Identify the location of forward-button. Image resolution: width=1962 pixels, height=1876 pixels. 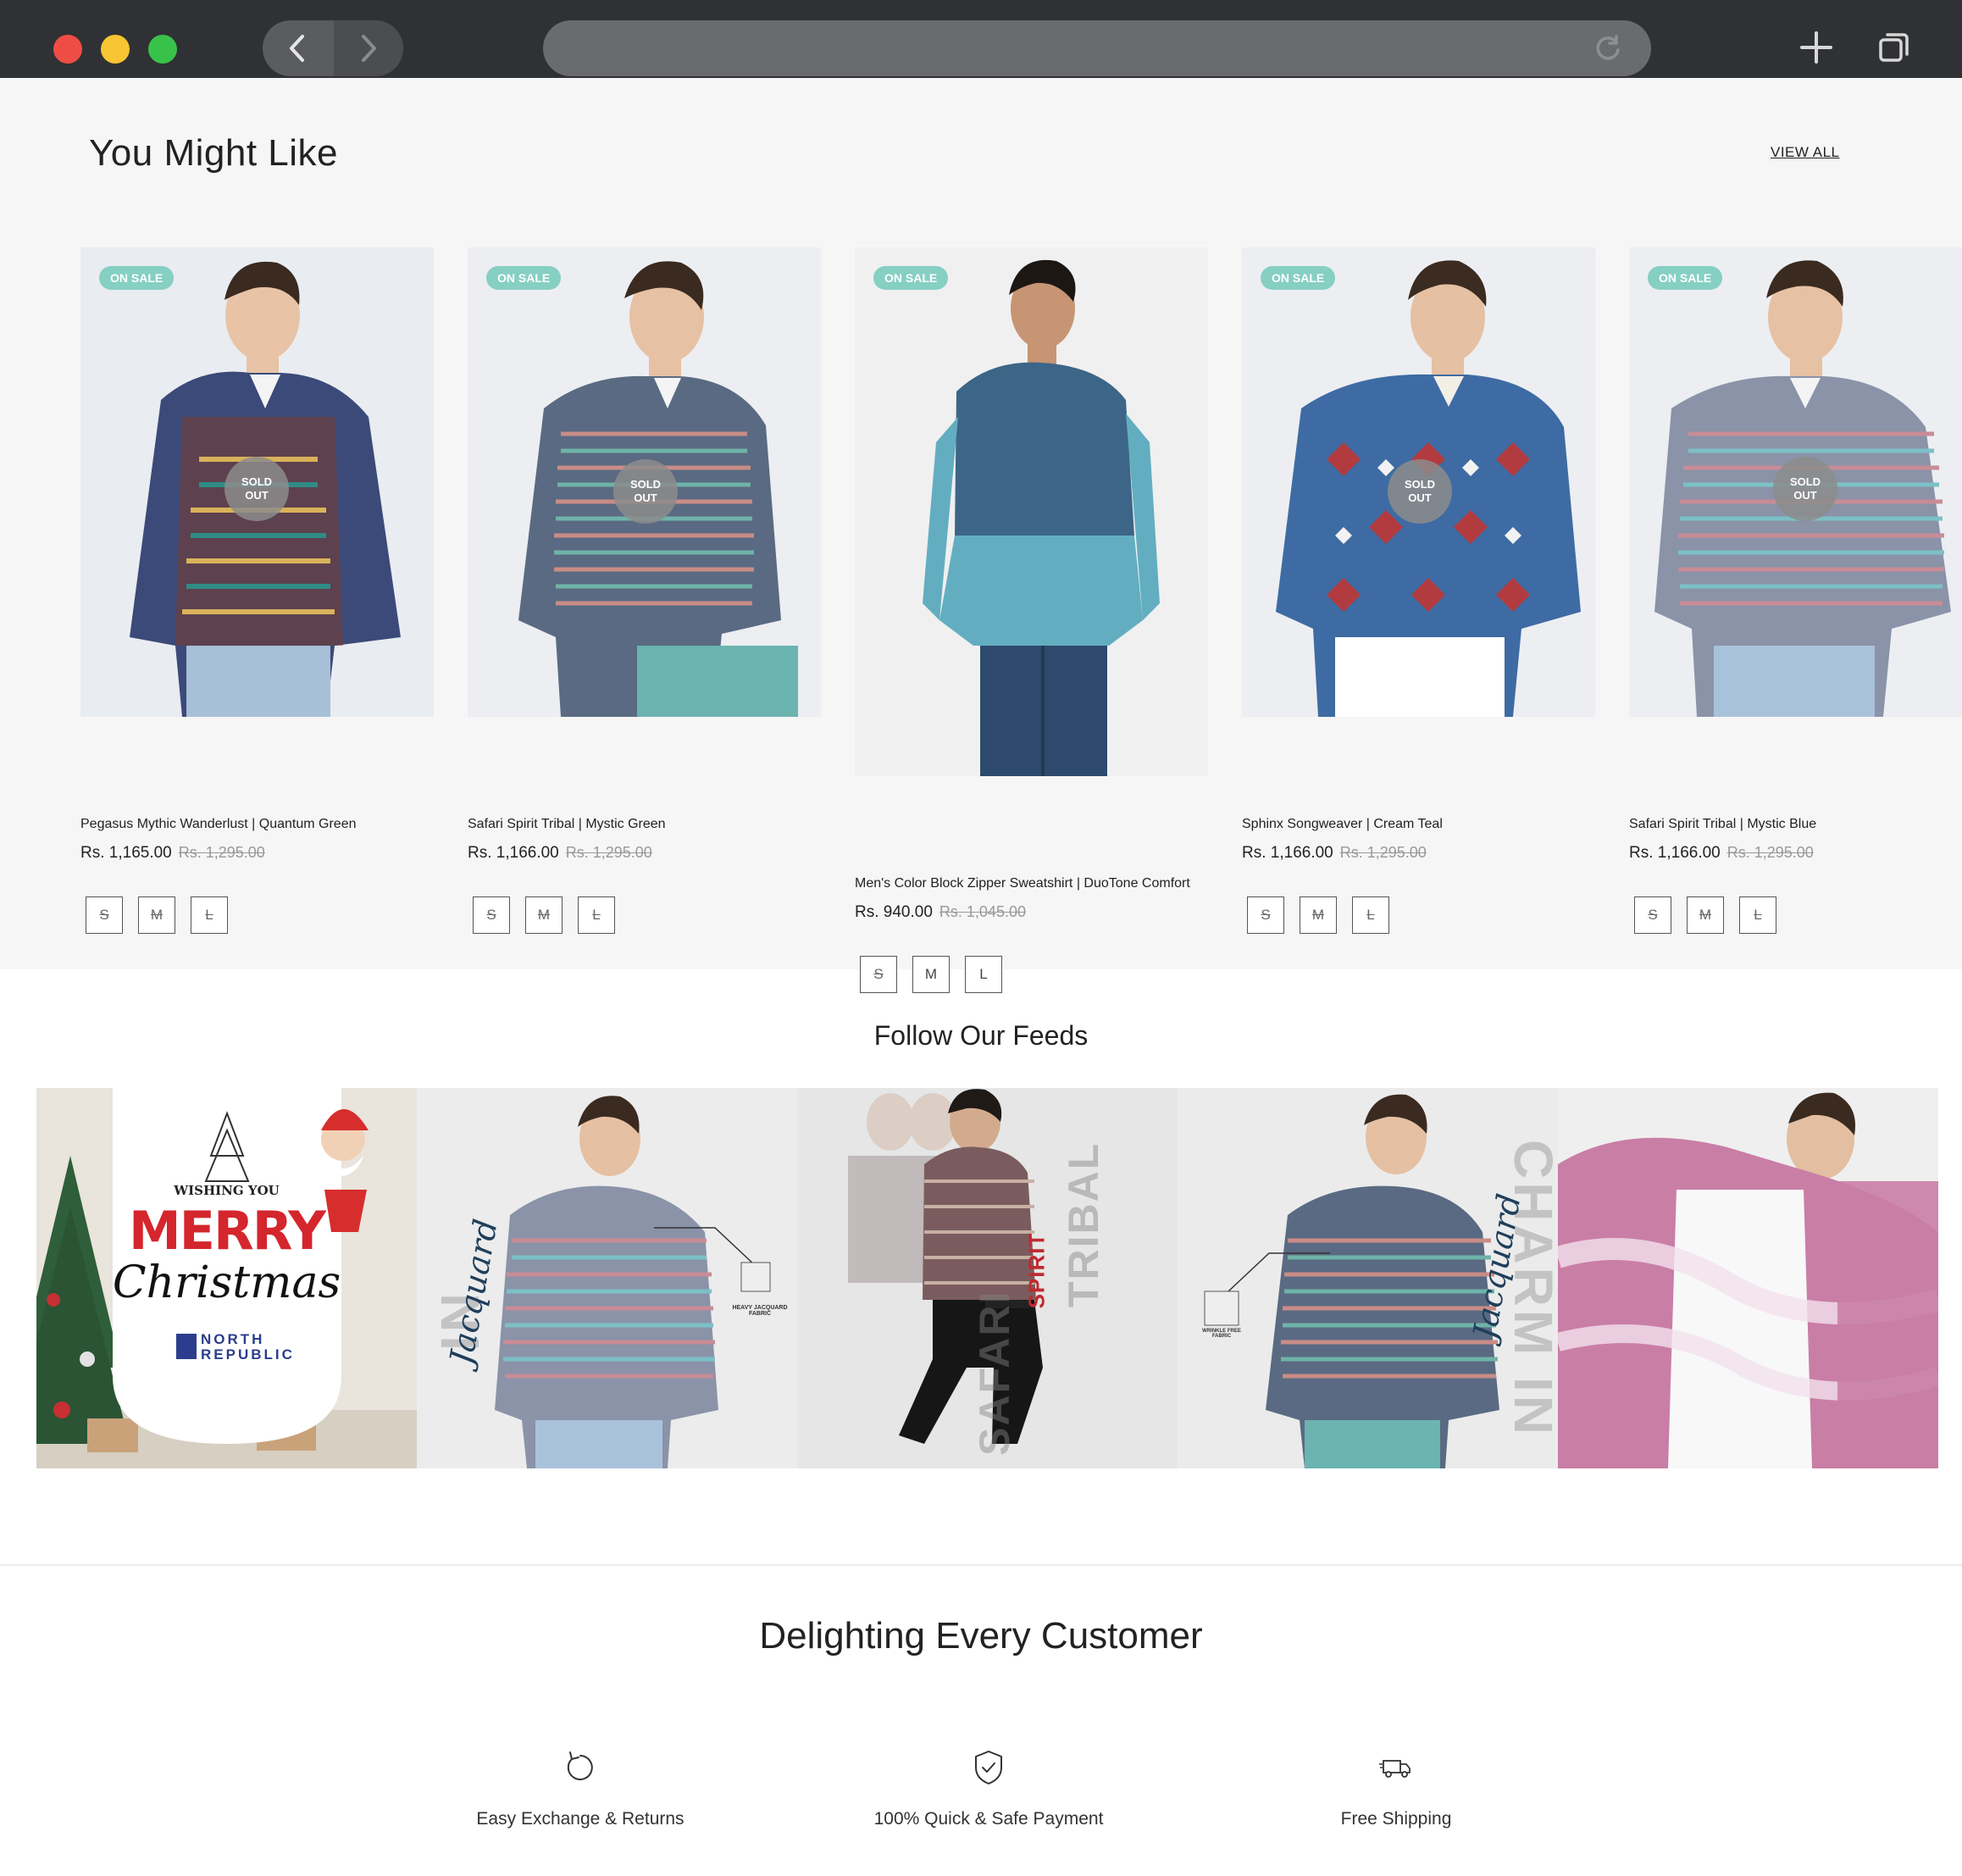
(369, 48).